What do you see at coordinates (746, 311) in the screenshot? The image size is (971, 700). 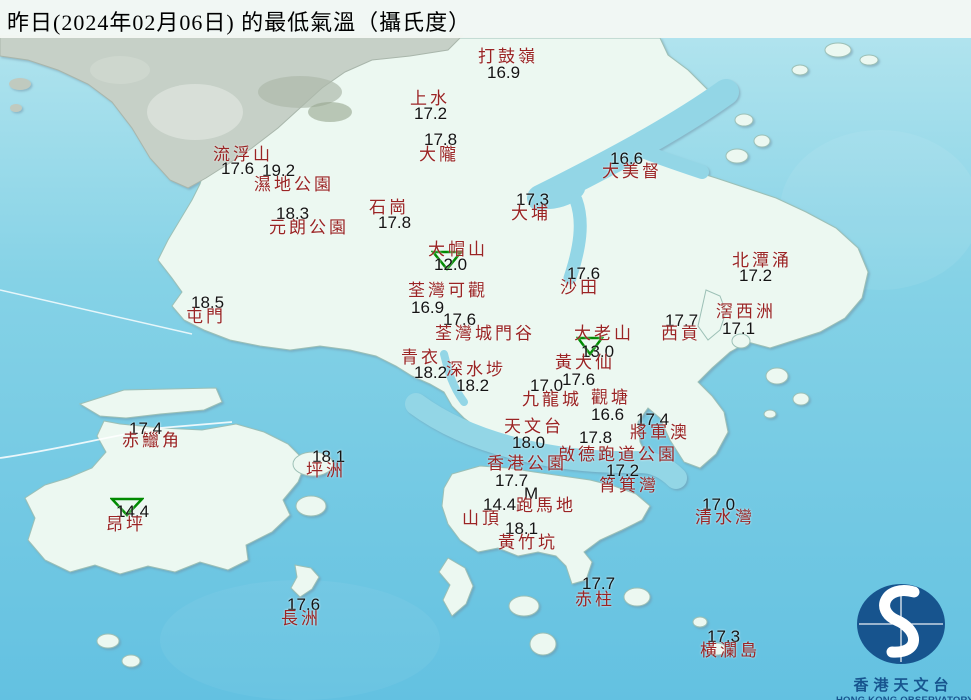 I see `station-name: 滘西洲` at bounding box center [746, 311].